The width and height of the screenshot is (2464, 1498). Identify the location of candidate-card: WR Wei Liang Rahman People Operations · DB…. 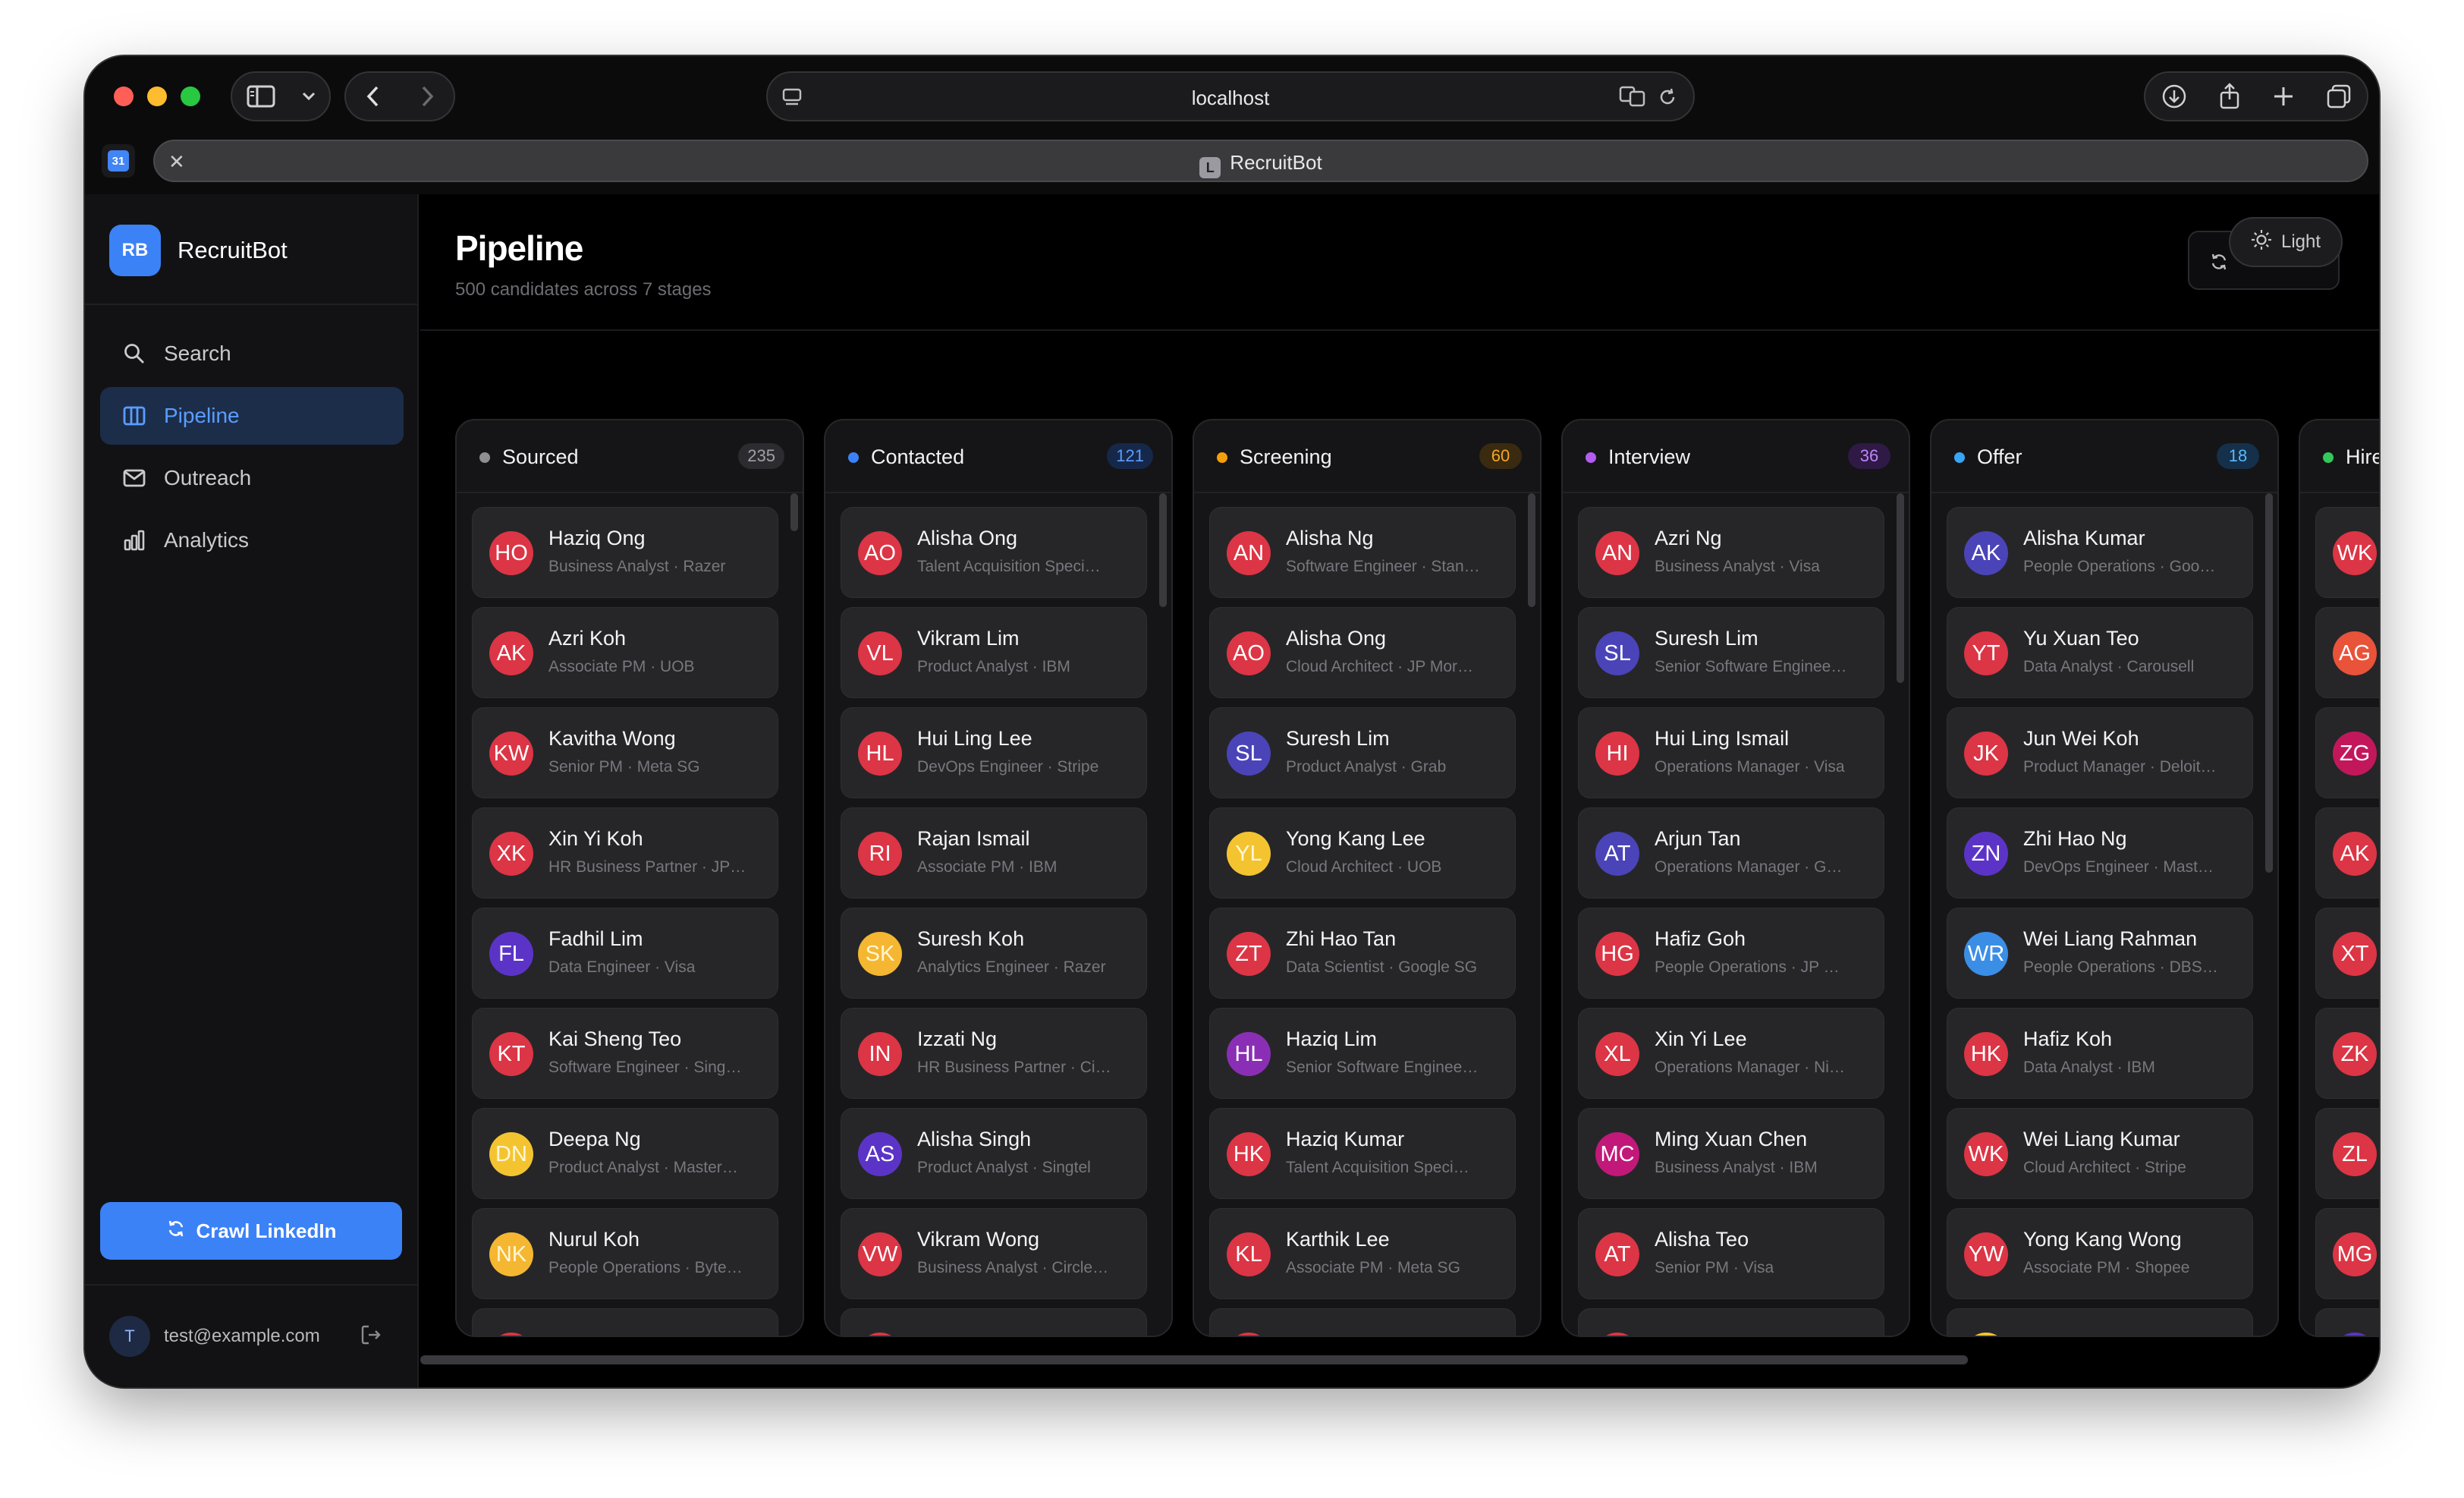
(2100, 953).